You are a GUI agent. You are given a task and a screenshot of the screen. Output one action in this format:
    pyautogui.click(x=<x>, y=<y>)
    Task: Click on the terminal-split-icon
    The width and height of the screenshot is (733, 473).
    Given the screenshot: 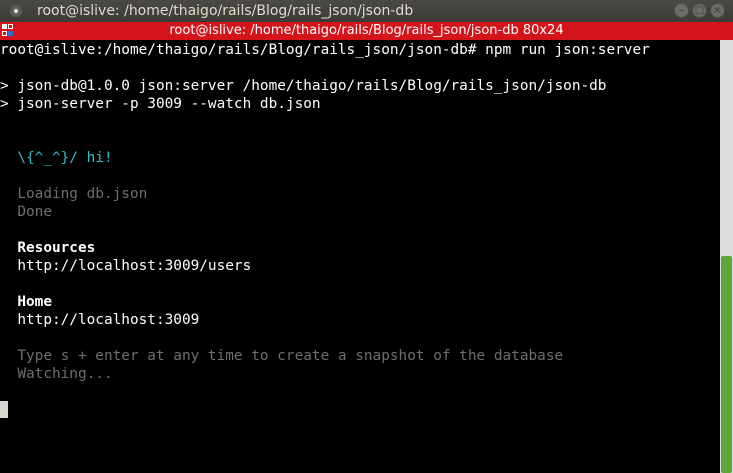 What is the action you would take?
    pyautogui.click(x=8, y=30)
    